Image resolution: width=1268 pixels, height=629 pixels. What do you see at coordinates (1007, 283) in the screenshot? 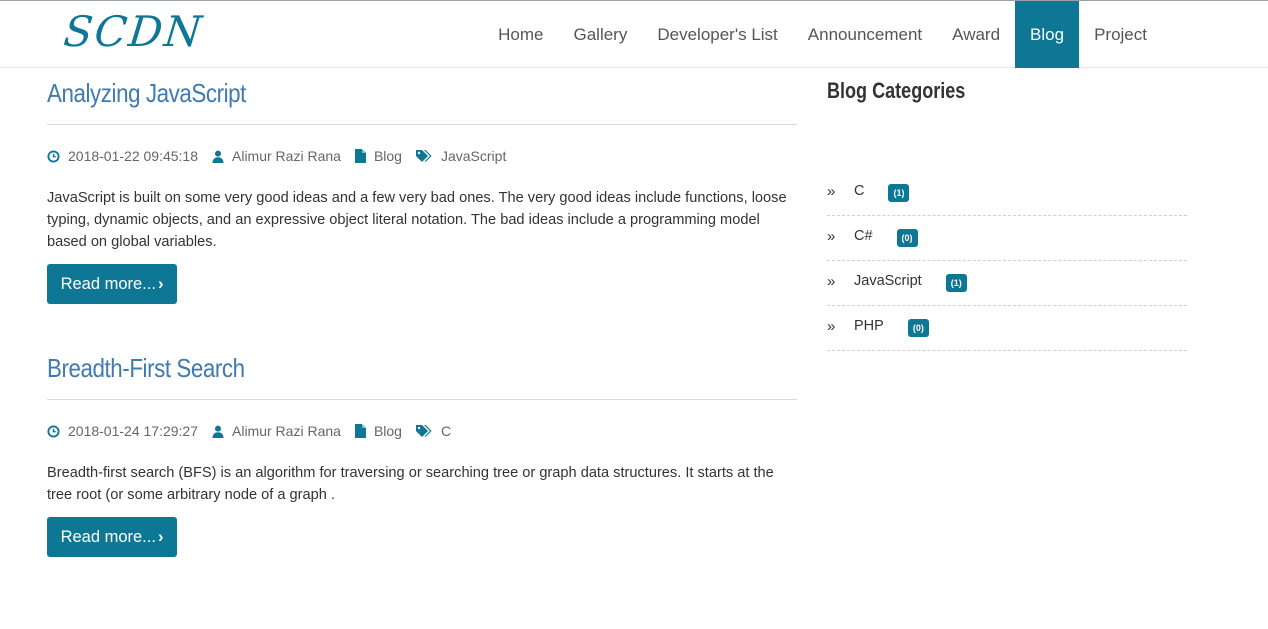
I see `category-item-javascript: » JavaScript (1)` at bounding box center [1007, 283].